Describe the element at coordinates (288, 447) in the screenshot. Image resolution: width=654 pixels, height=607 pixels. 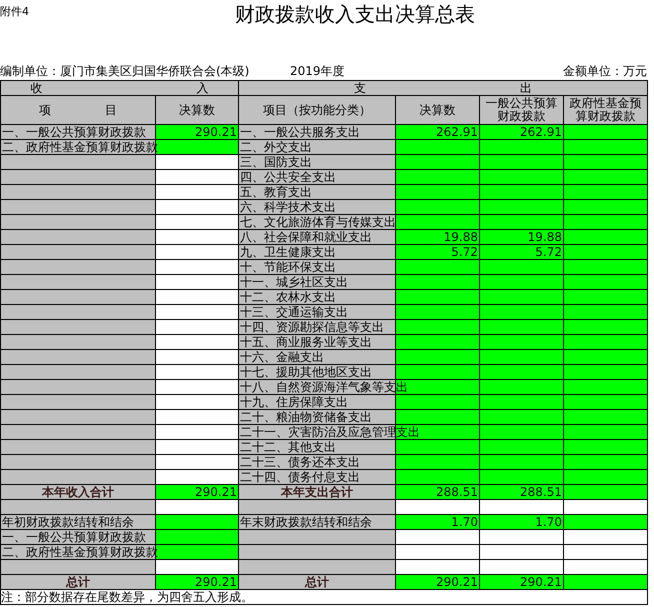
I see `cell-text: 二十二、其他支出` at that location.